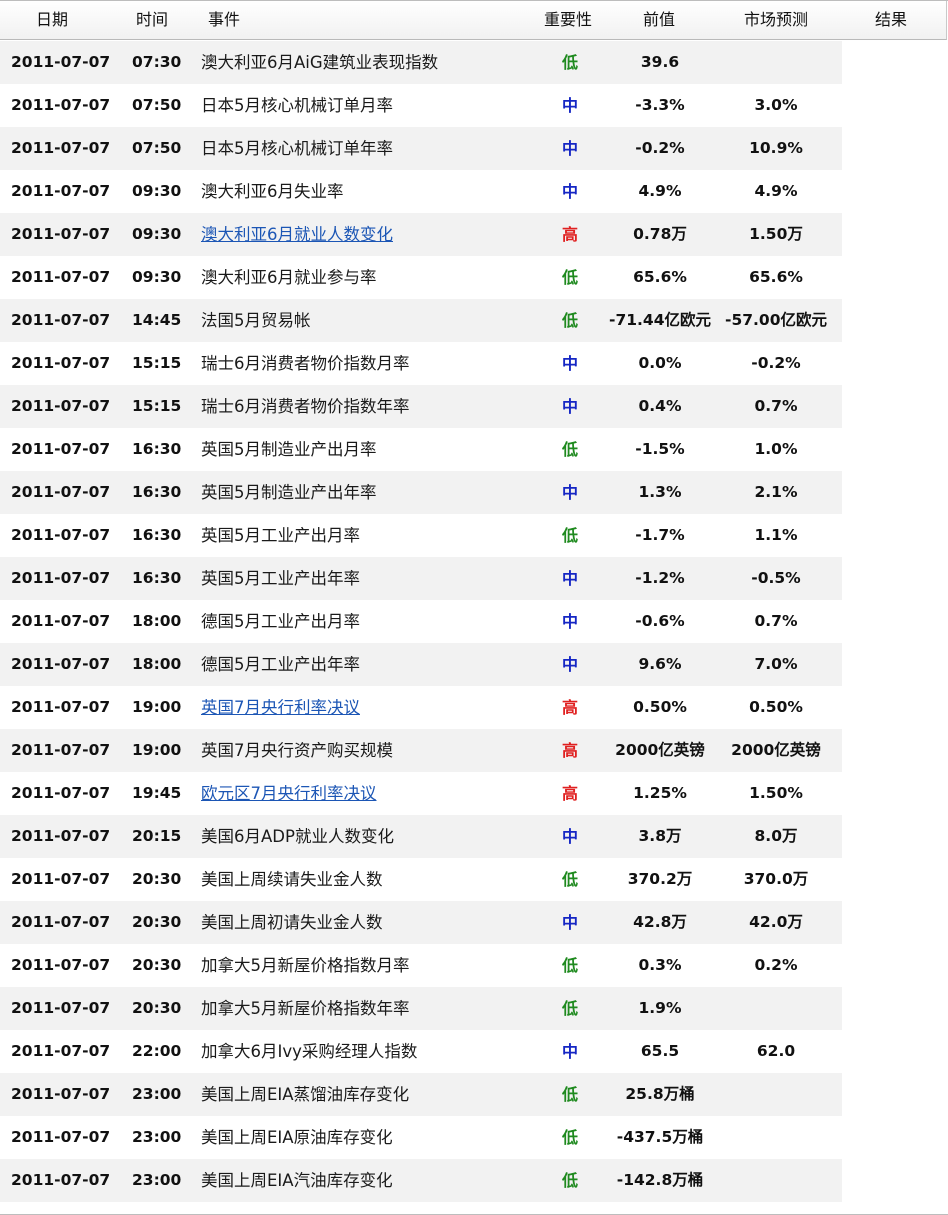 This screenshot has width=948, height=1215. What do you see at coordinates (157, 836) in the screenshot?
I see `time-cell: 20:15` at bounding box center [157, 836].